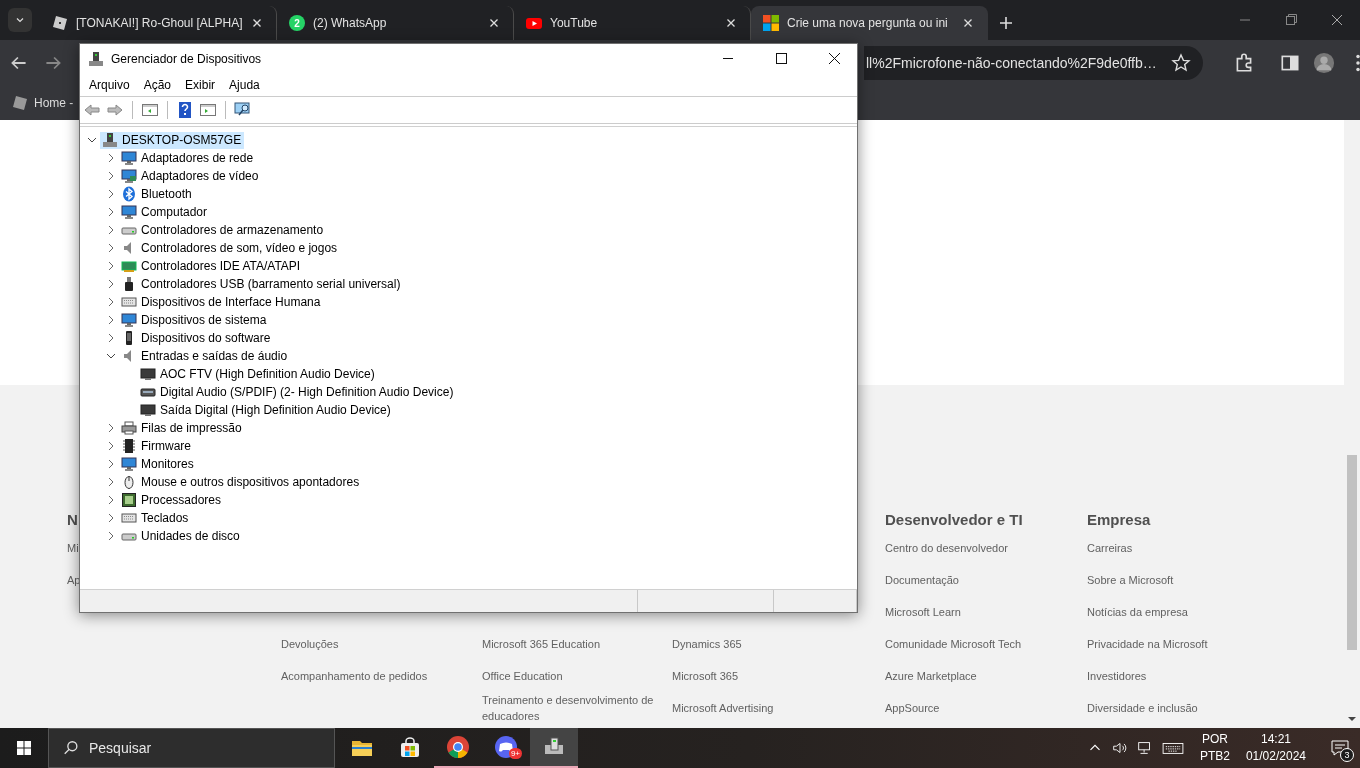 Image resolution: width=1360 pixels, height=768 pixels. I want to click on footer-heading: Empresa, so click(1119, 520).